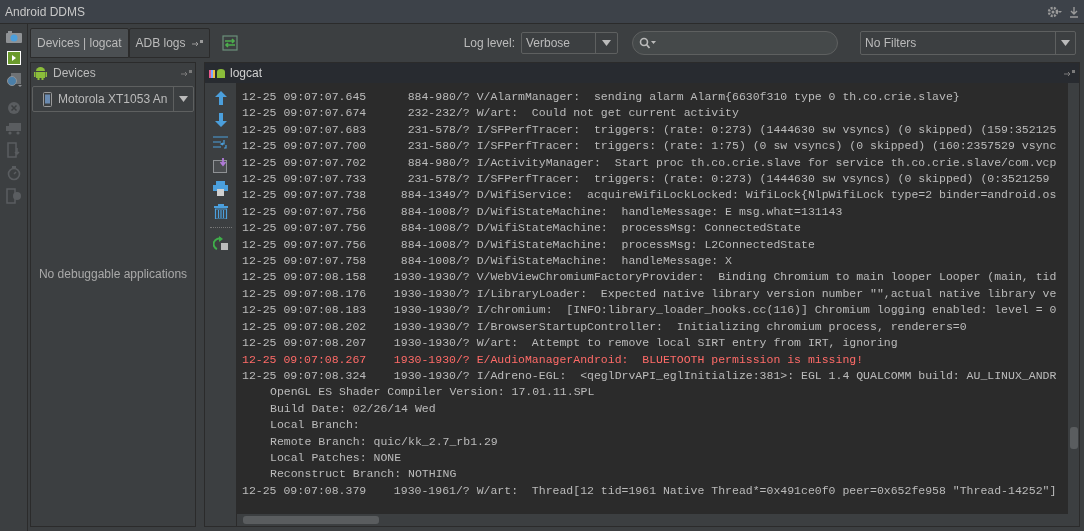 The width and height of the screenshot is (1084, 531). I want to click on log-line: 12-25 09:07:08.176 1930-1930/? I/LibraryLoader: Expected native library version number "",actual native library ve, so click(649, 293).